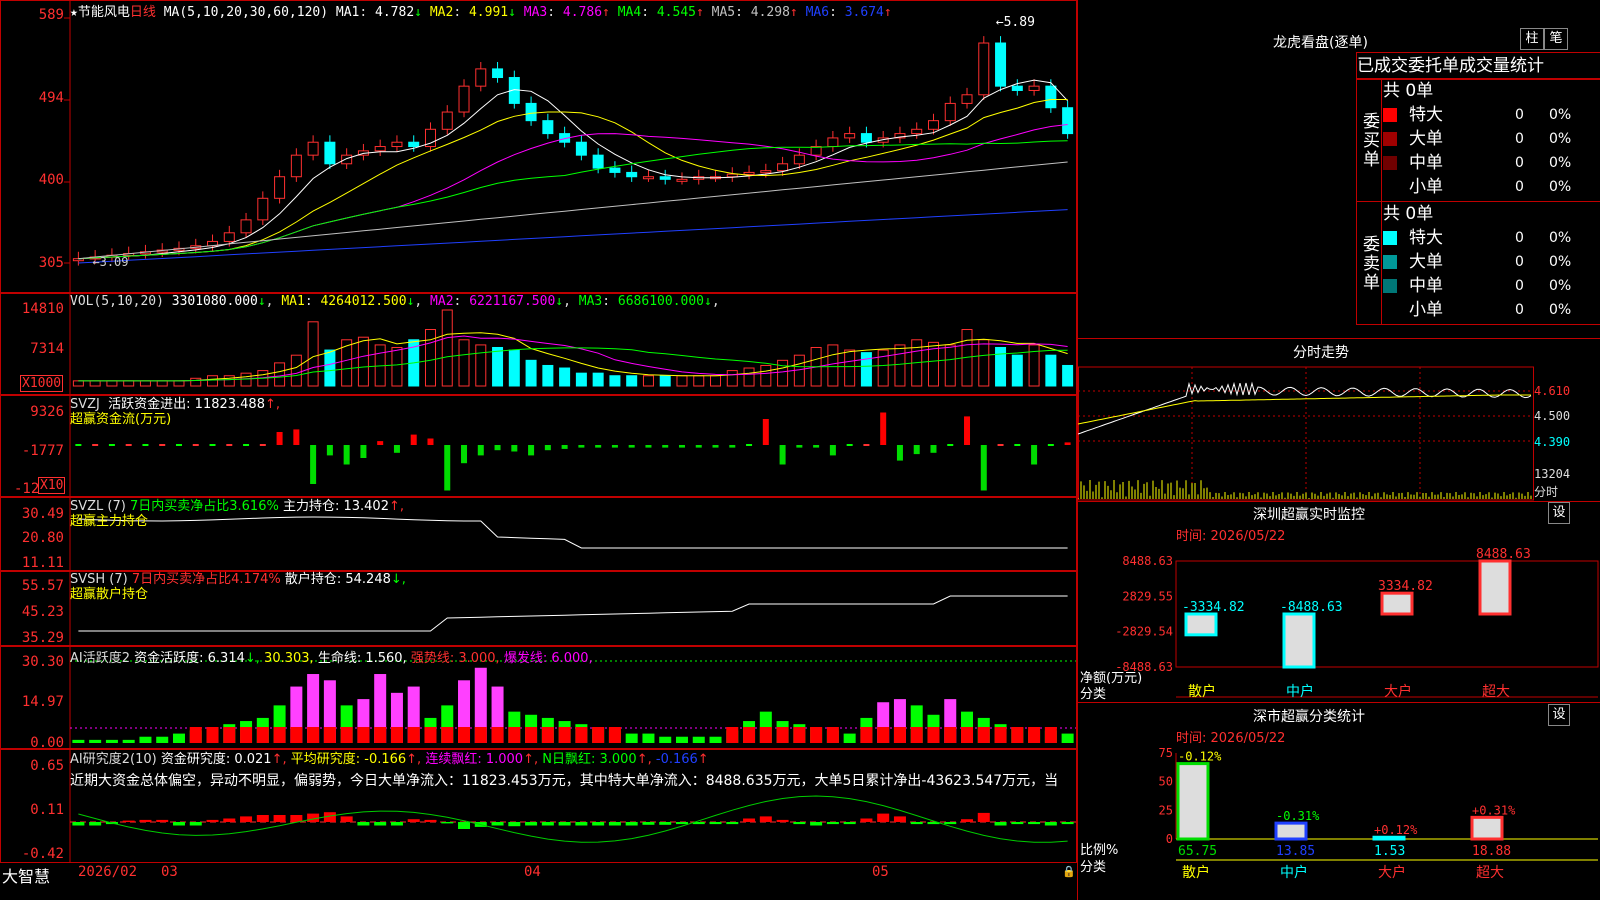  Describe the element at coordinates (1552, 442) in the screenshot. I see `fenshi-price-label: 4.390` at that location.